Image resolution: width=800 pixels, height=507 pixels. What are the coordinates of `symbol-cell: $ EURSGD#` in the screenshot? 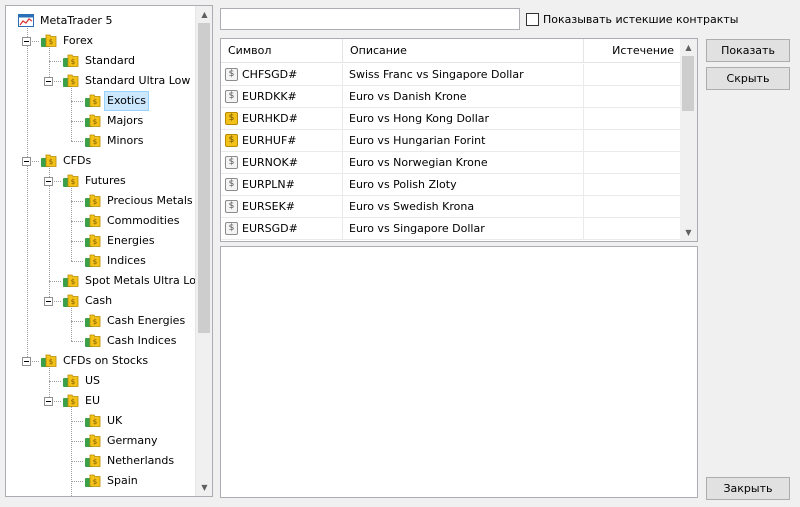 It's located at (282, 229).